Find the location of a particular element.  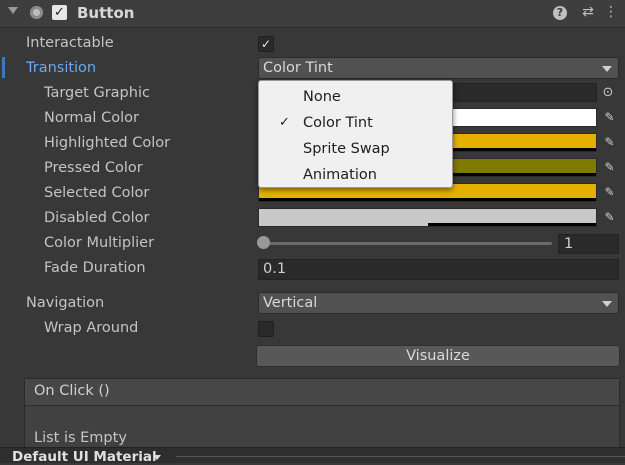

menu-item-label: Color Tint is located at coordinates (338, 123).